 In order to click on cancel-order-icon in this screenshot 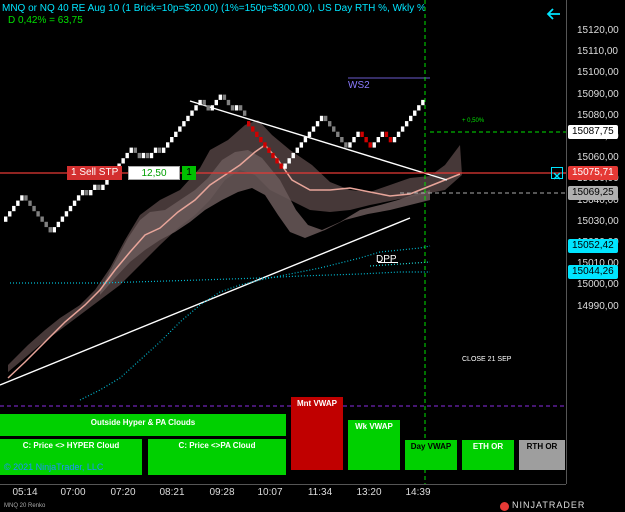, I will do `click(557, 173)`.